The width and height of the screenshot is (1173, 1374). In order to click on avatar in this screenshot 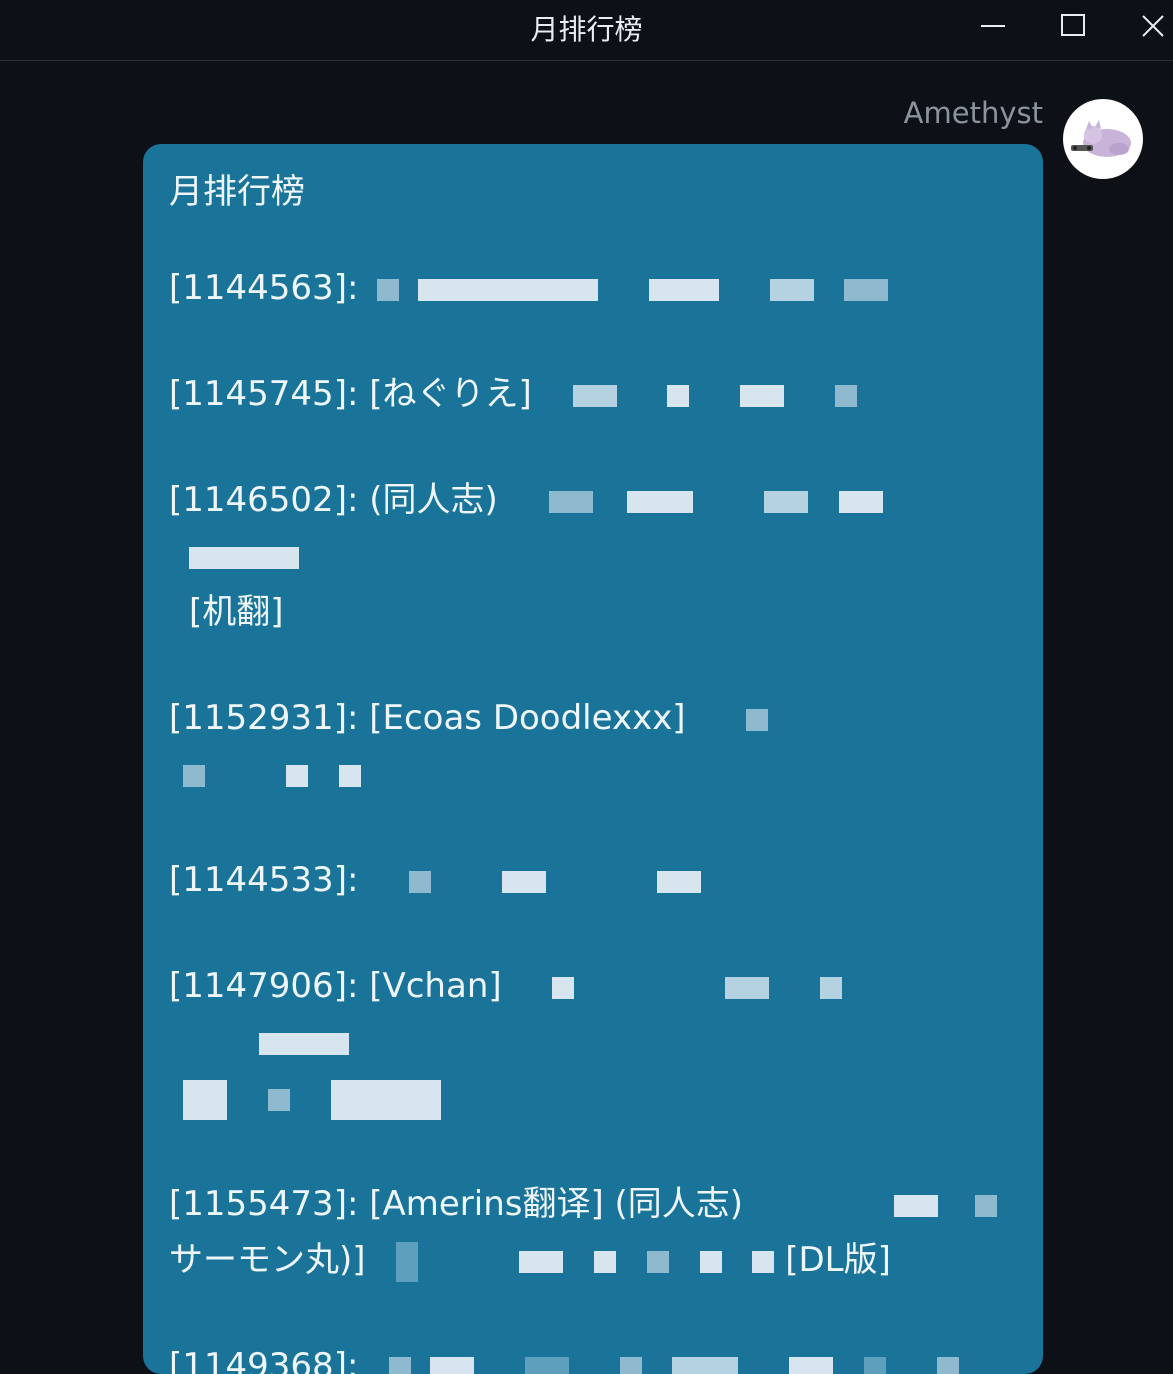, I will do `click(1103, 139)`.